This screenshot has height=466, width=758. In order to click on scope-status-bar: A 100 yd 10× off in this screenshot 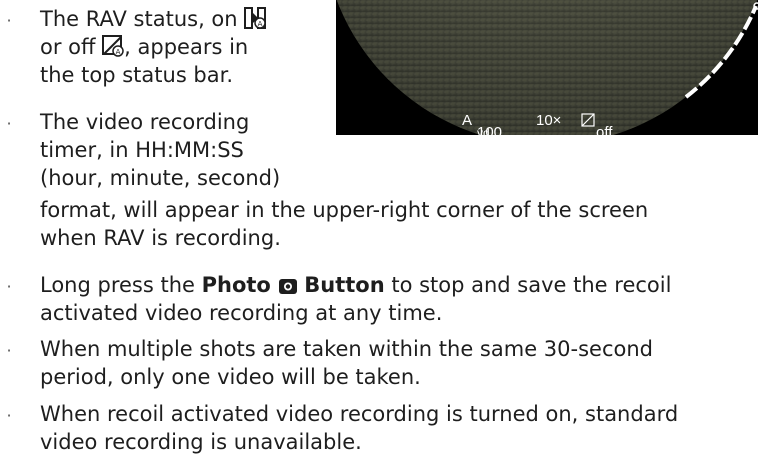, I will do `click(547, 115)`.